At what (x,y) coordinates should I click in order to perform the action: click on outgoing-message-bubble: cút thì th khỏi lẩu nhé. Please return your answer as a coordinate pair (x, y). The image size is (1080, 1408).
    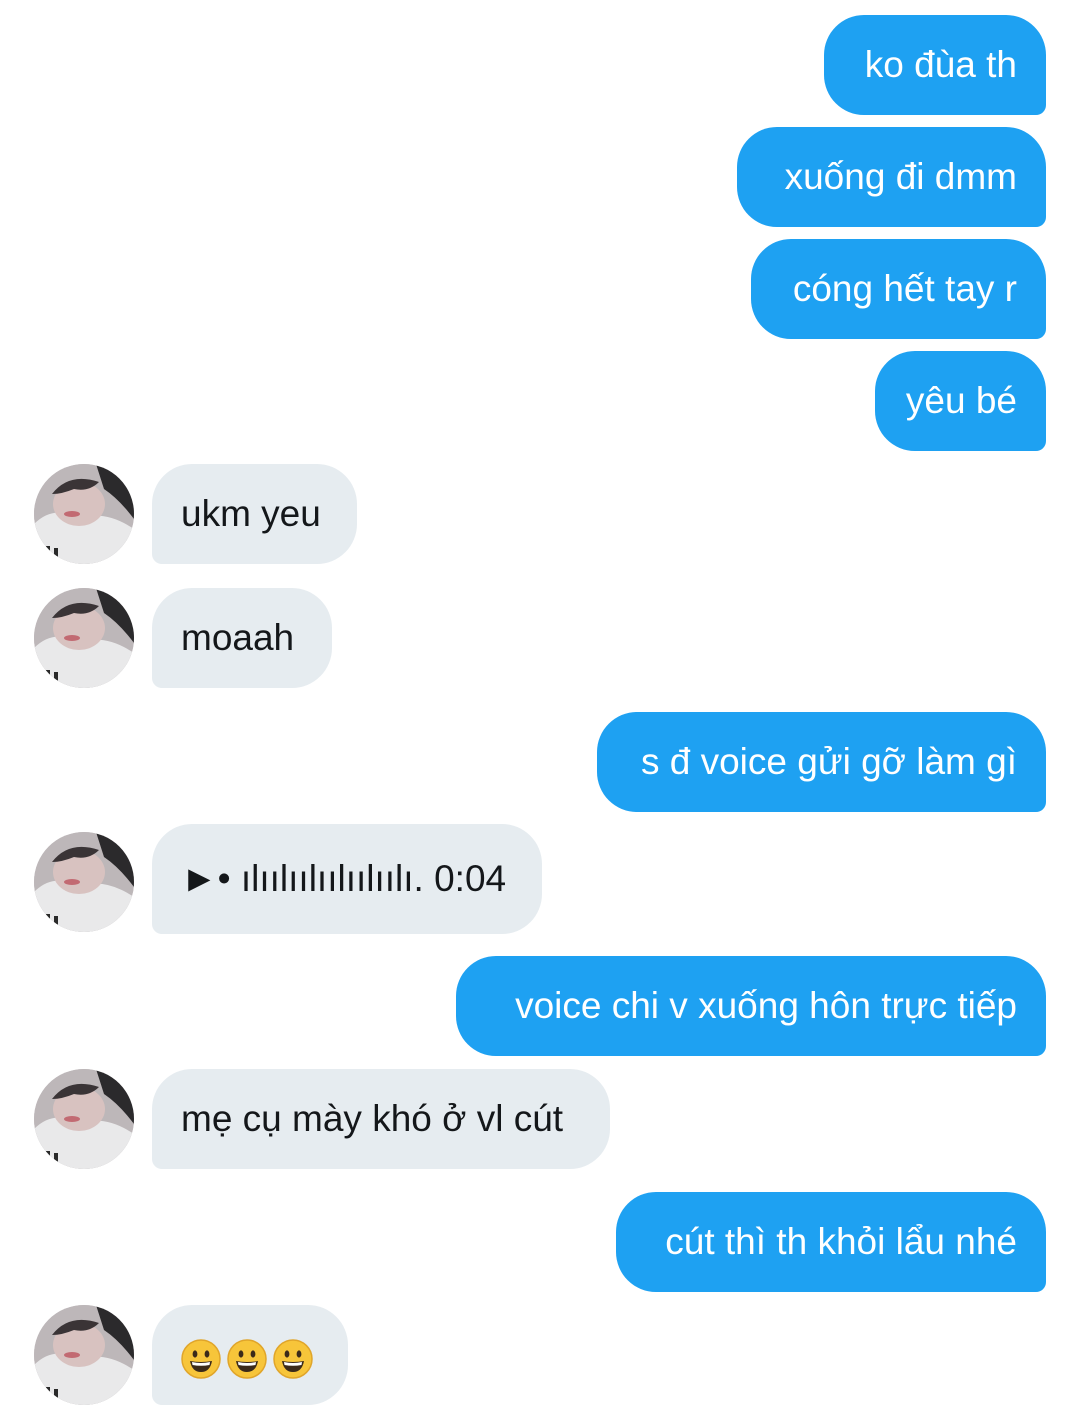
    Looking at the image, I should click on (831, 1242).